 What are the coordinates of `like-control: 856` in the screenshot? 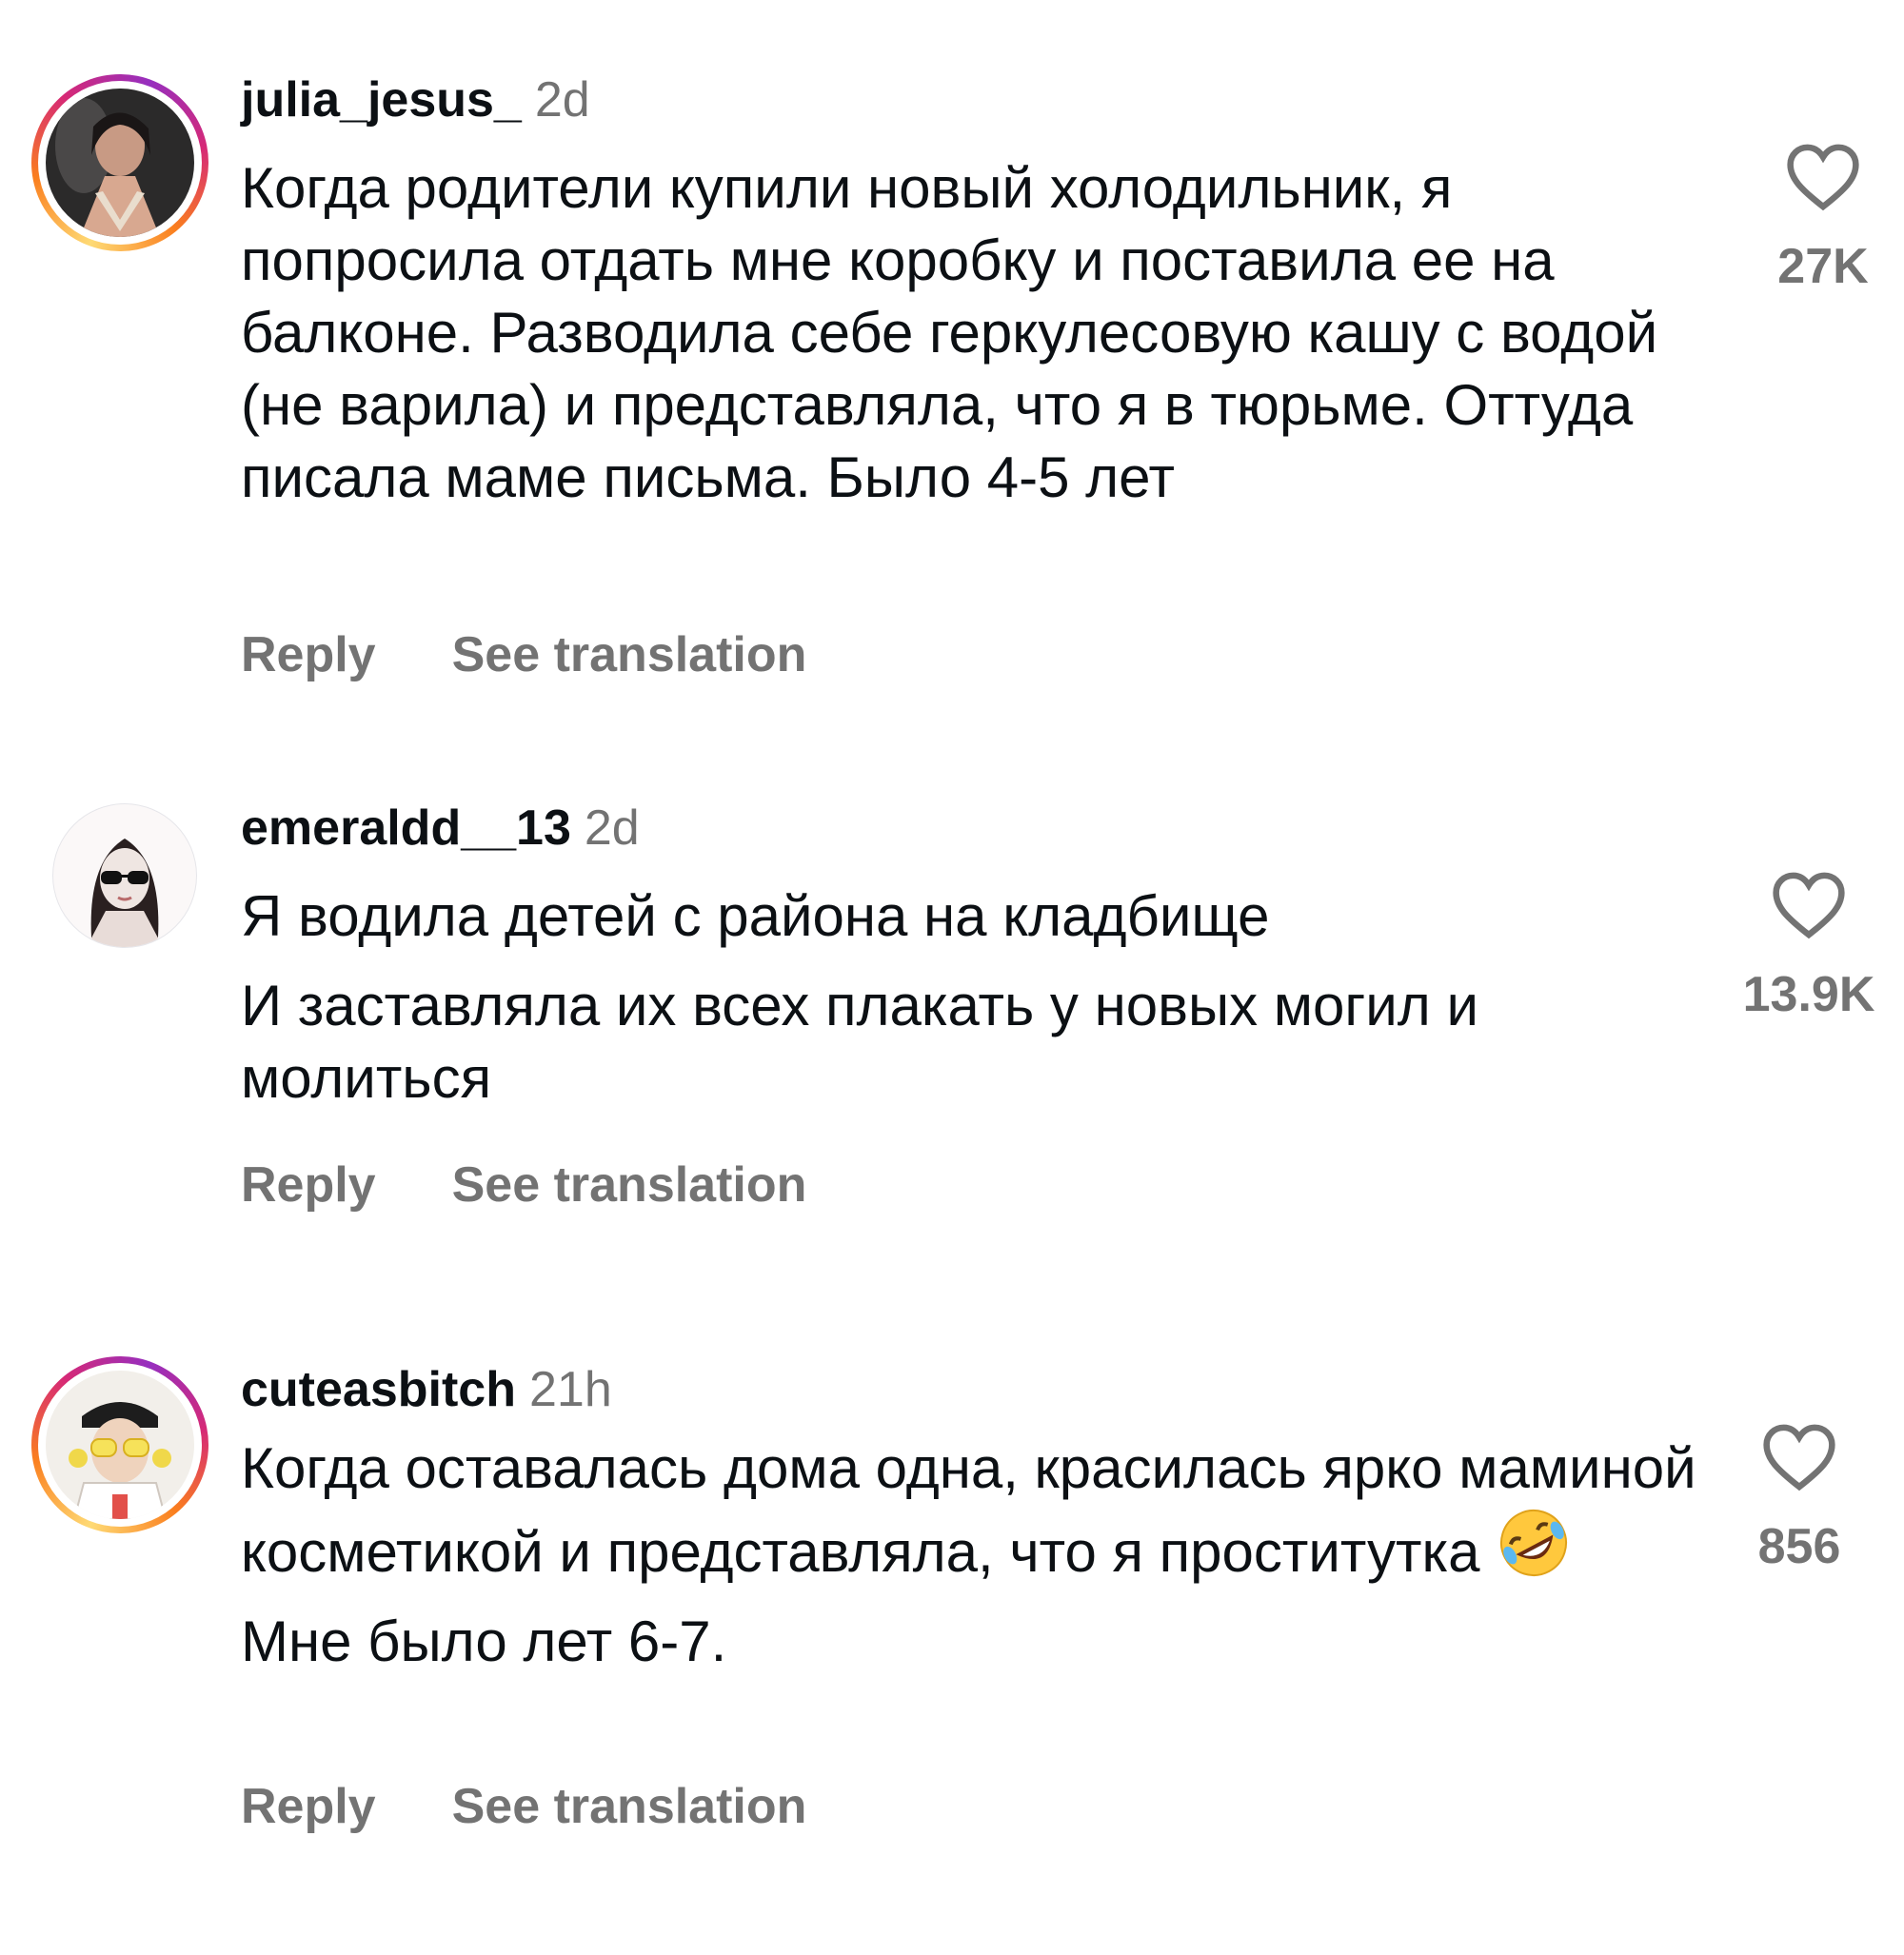 It's located at (1799, 1499).